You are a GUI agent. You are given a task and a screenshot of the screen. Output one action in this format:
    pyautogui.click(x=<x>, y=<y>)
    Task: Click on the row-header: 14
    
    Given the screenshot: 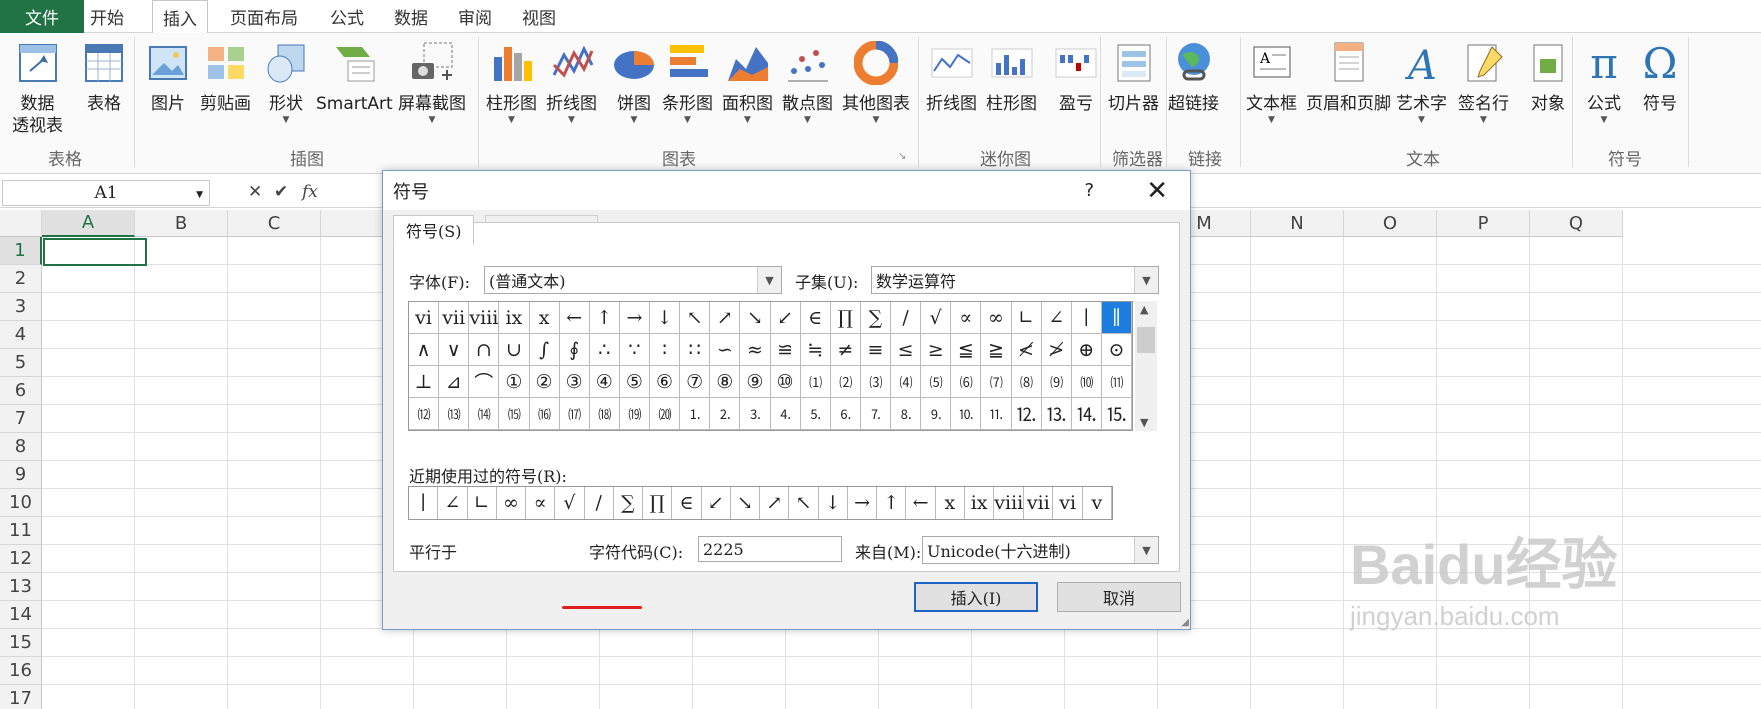 What is the action you would take?
    pyautogui.click(x=21, y=615)
    